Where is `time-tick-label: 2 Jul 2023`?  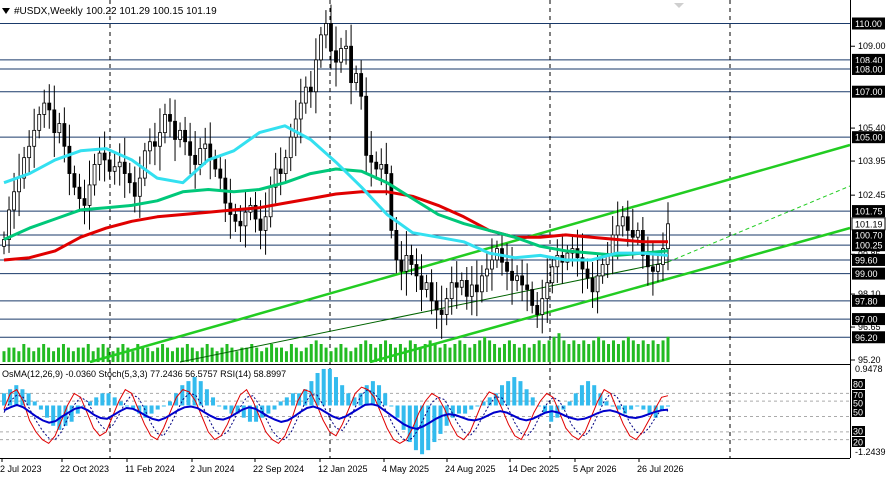 time-tick-label: 2 Jul 2023 is located at coordinates (21, 469).